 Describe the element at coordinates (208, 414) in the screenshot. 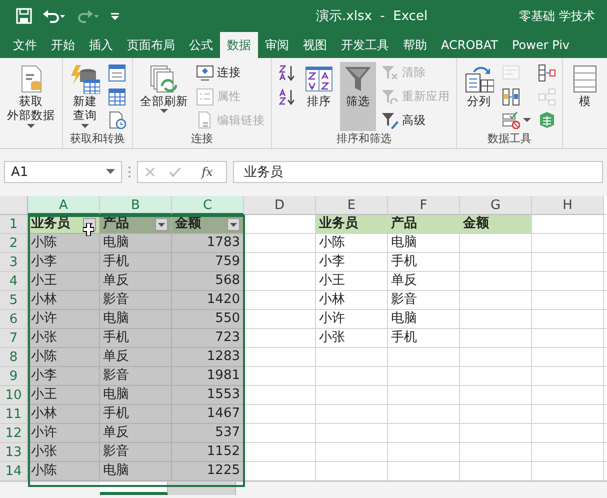

I see `table-cell: 1467` at that location.